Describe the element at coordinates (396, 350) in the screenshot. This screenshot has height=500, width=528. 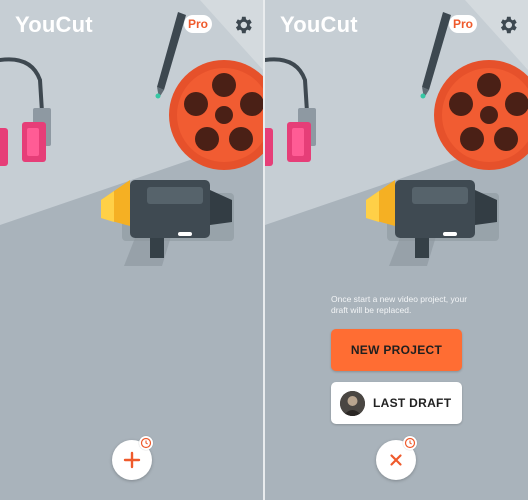
I see `new-project-button: NEW PROJECT` at that location.